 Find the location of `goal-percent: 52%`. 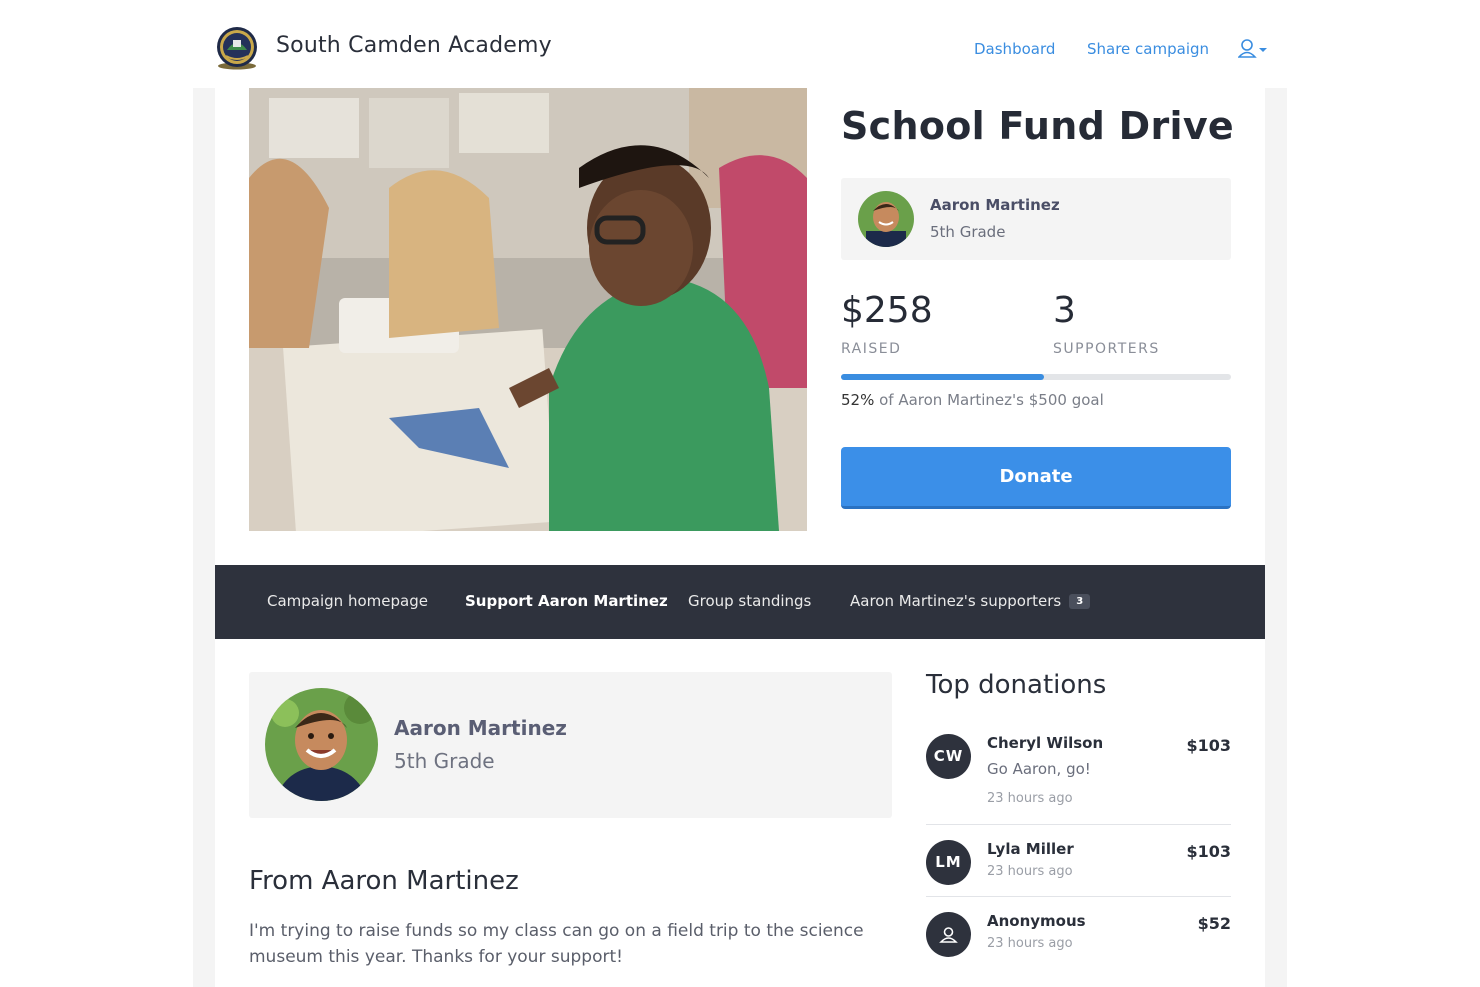

goal-percent: 52% is located at coordinates (858, 400).